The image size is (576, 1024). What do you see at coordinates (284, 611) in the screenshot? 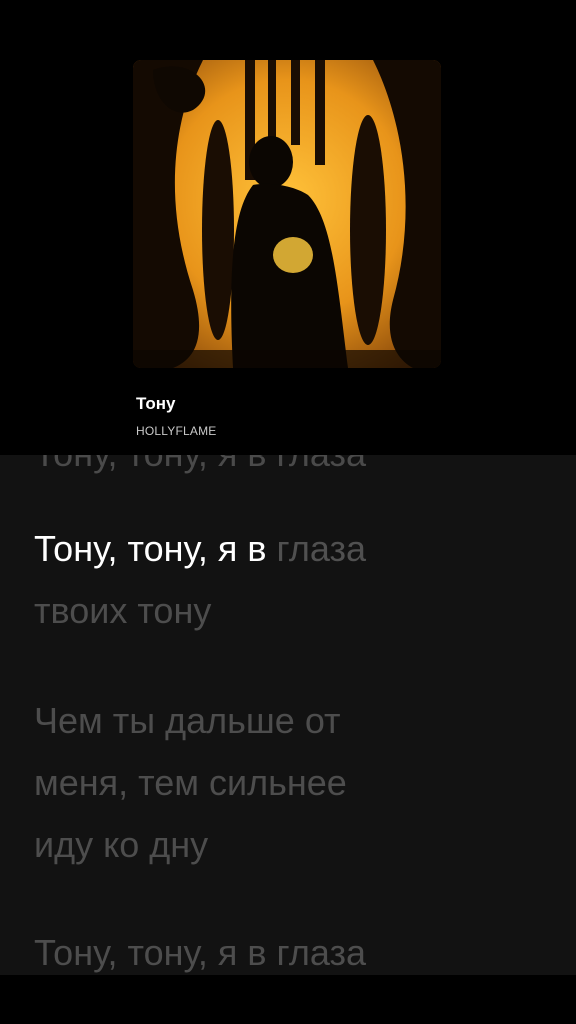
I see `lyric-line-continuation: твоих тону` at bounding box center [284, 611].